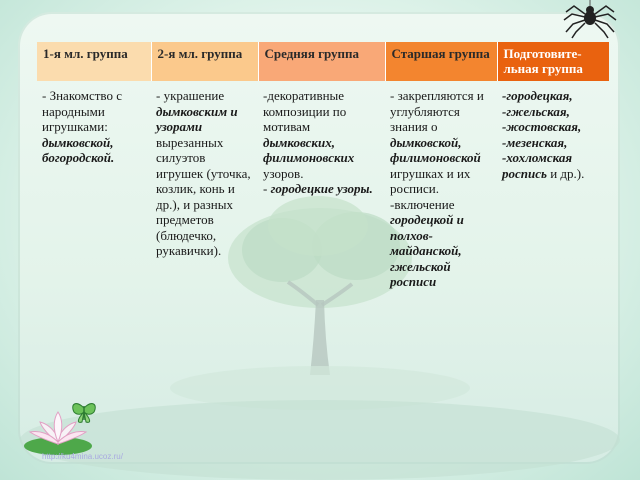 The height and width of the screenshot is (480, 640). Describe the element at coordinates (190, 95) in the screenshot. I see `cell-text: - украшение` at that location.